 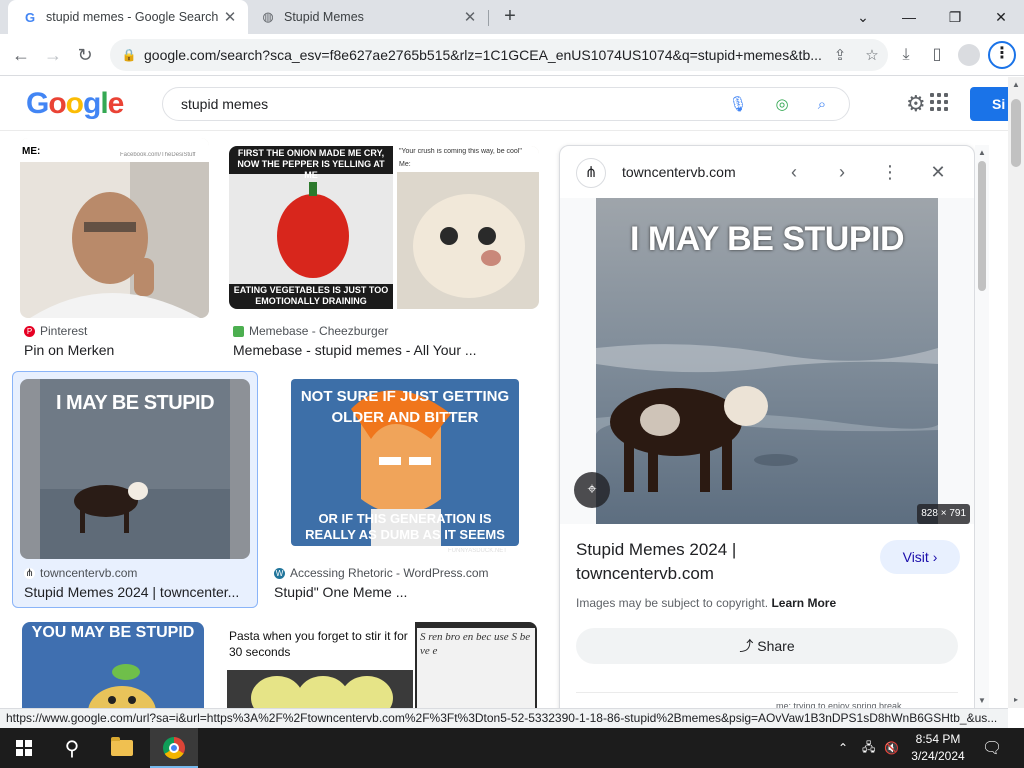 I want to click on preview-header: ⋔ towncentervb.com ‹ › ⋮ ✕, so click(x=767, y=172).